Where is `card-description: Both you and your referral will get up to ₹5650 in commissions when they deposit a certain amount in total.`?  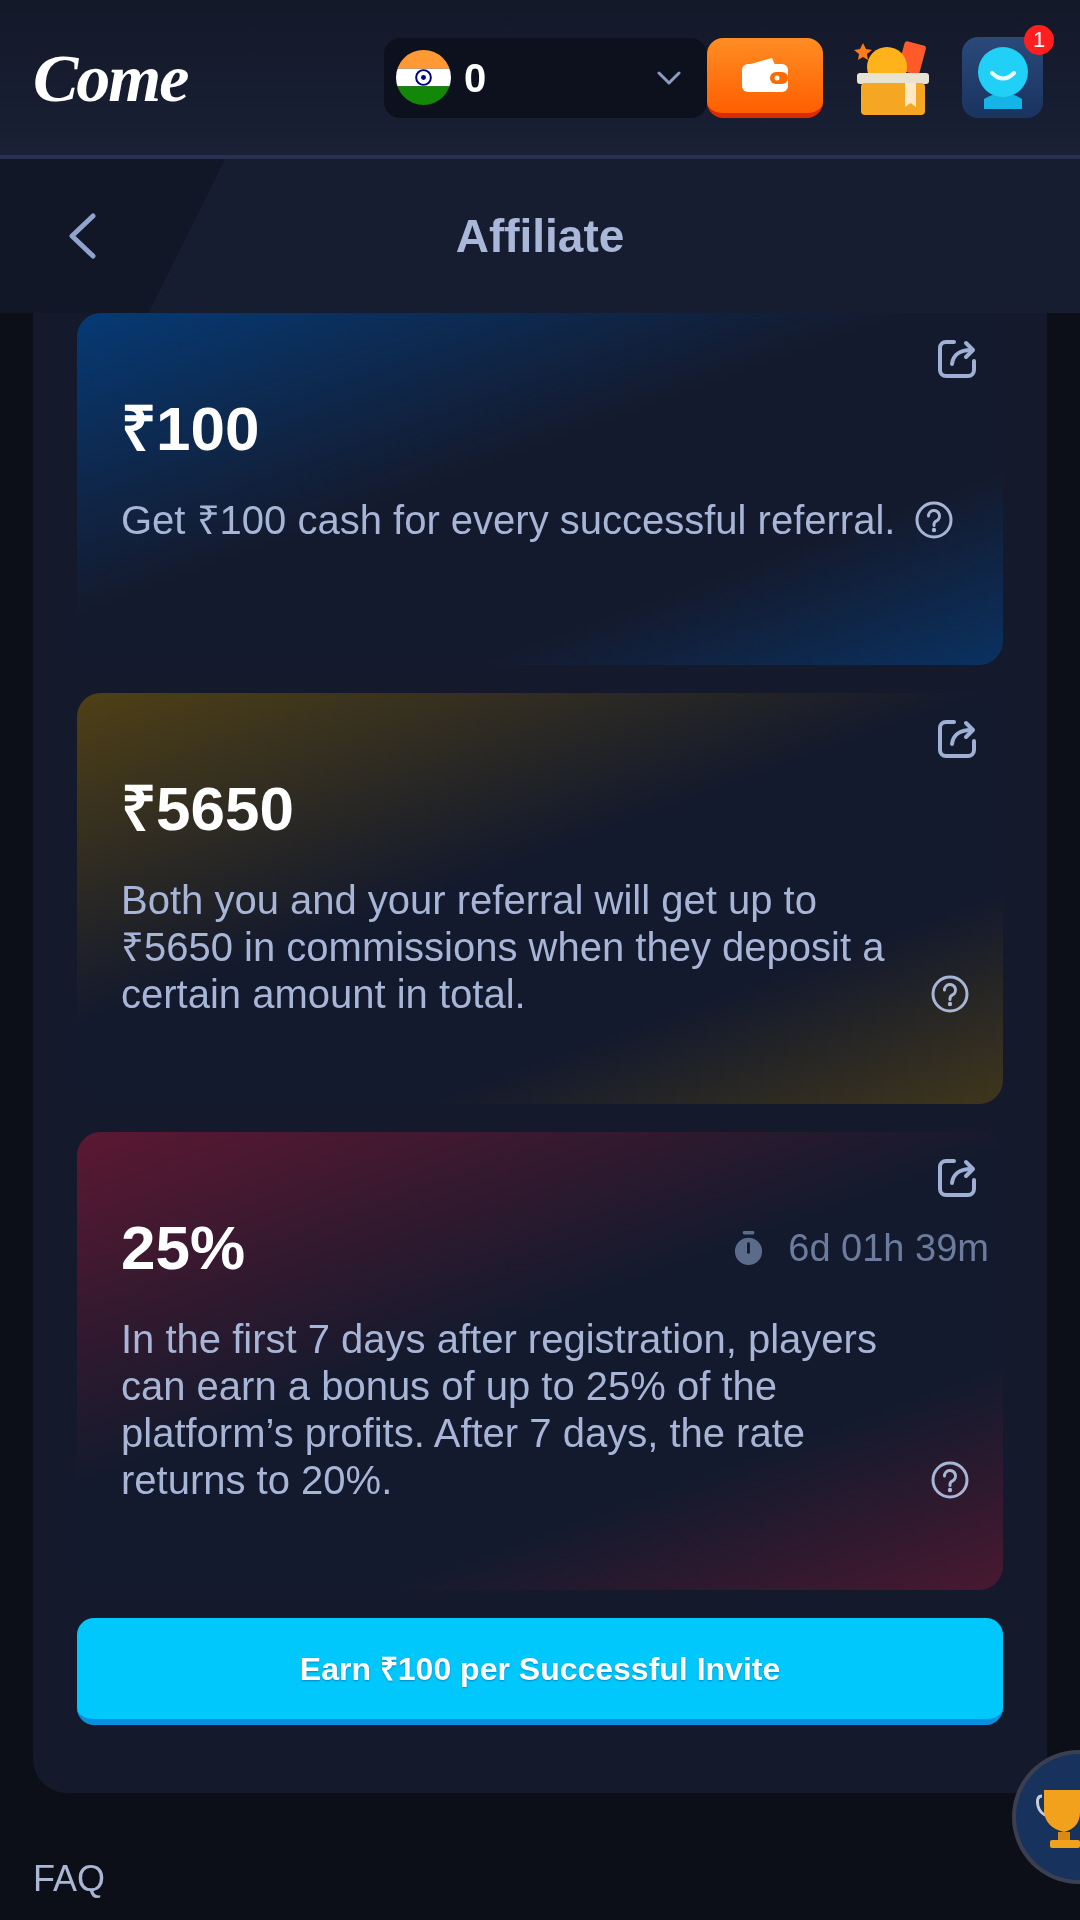 card-description: Both you and your referral will get up to ₹5650 in commissions when they deposit a certain amount in total. is located at coordinates (503, 947).